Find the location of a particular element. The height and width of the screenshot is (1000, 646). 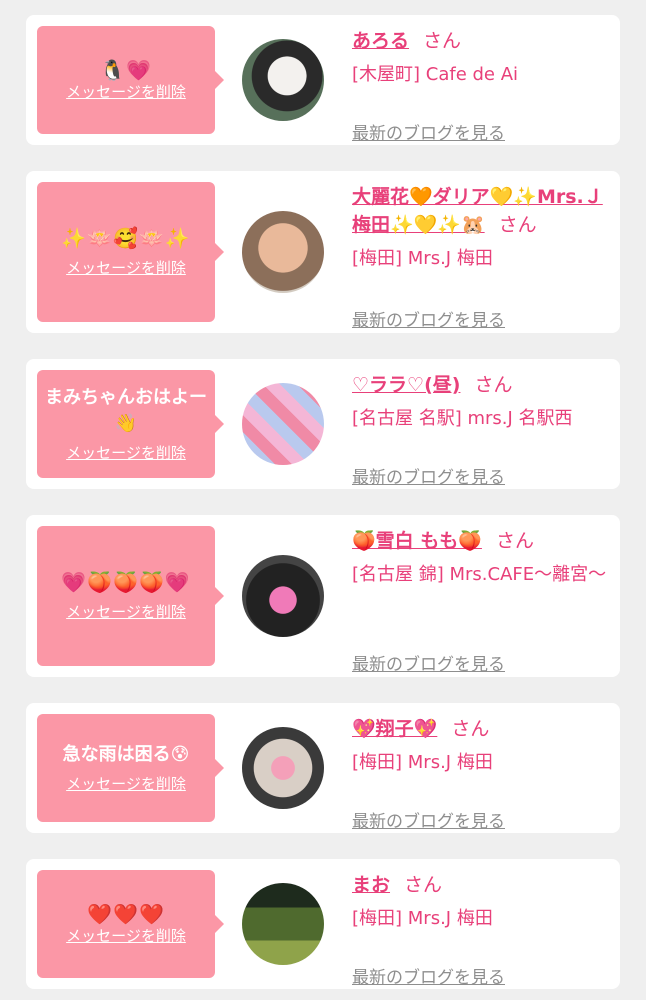

cast-info: ♡ララ♡(昼) さん [名古屋 名駅] mrs.J 名駅西 最新のブログを見る is located at coordinates (483, 429).